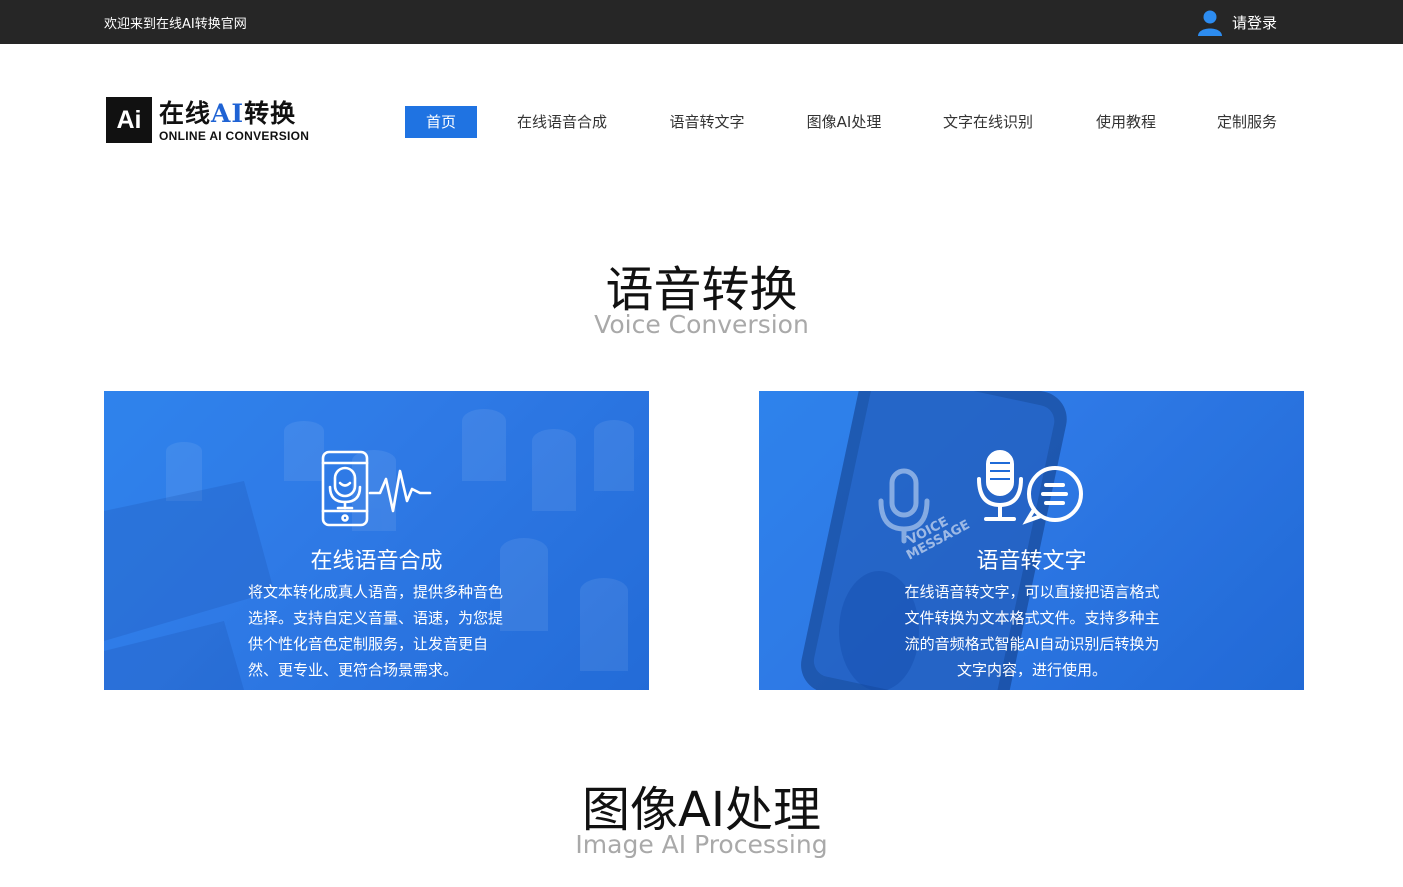 The height and width of the screenshot is (887, 1403). Describe the element at coordinates (376, 561) in the screenshot. I see `card-title: 在线语音合成` at that location.